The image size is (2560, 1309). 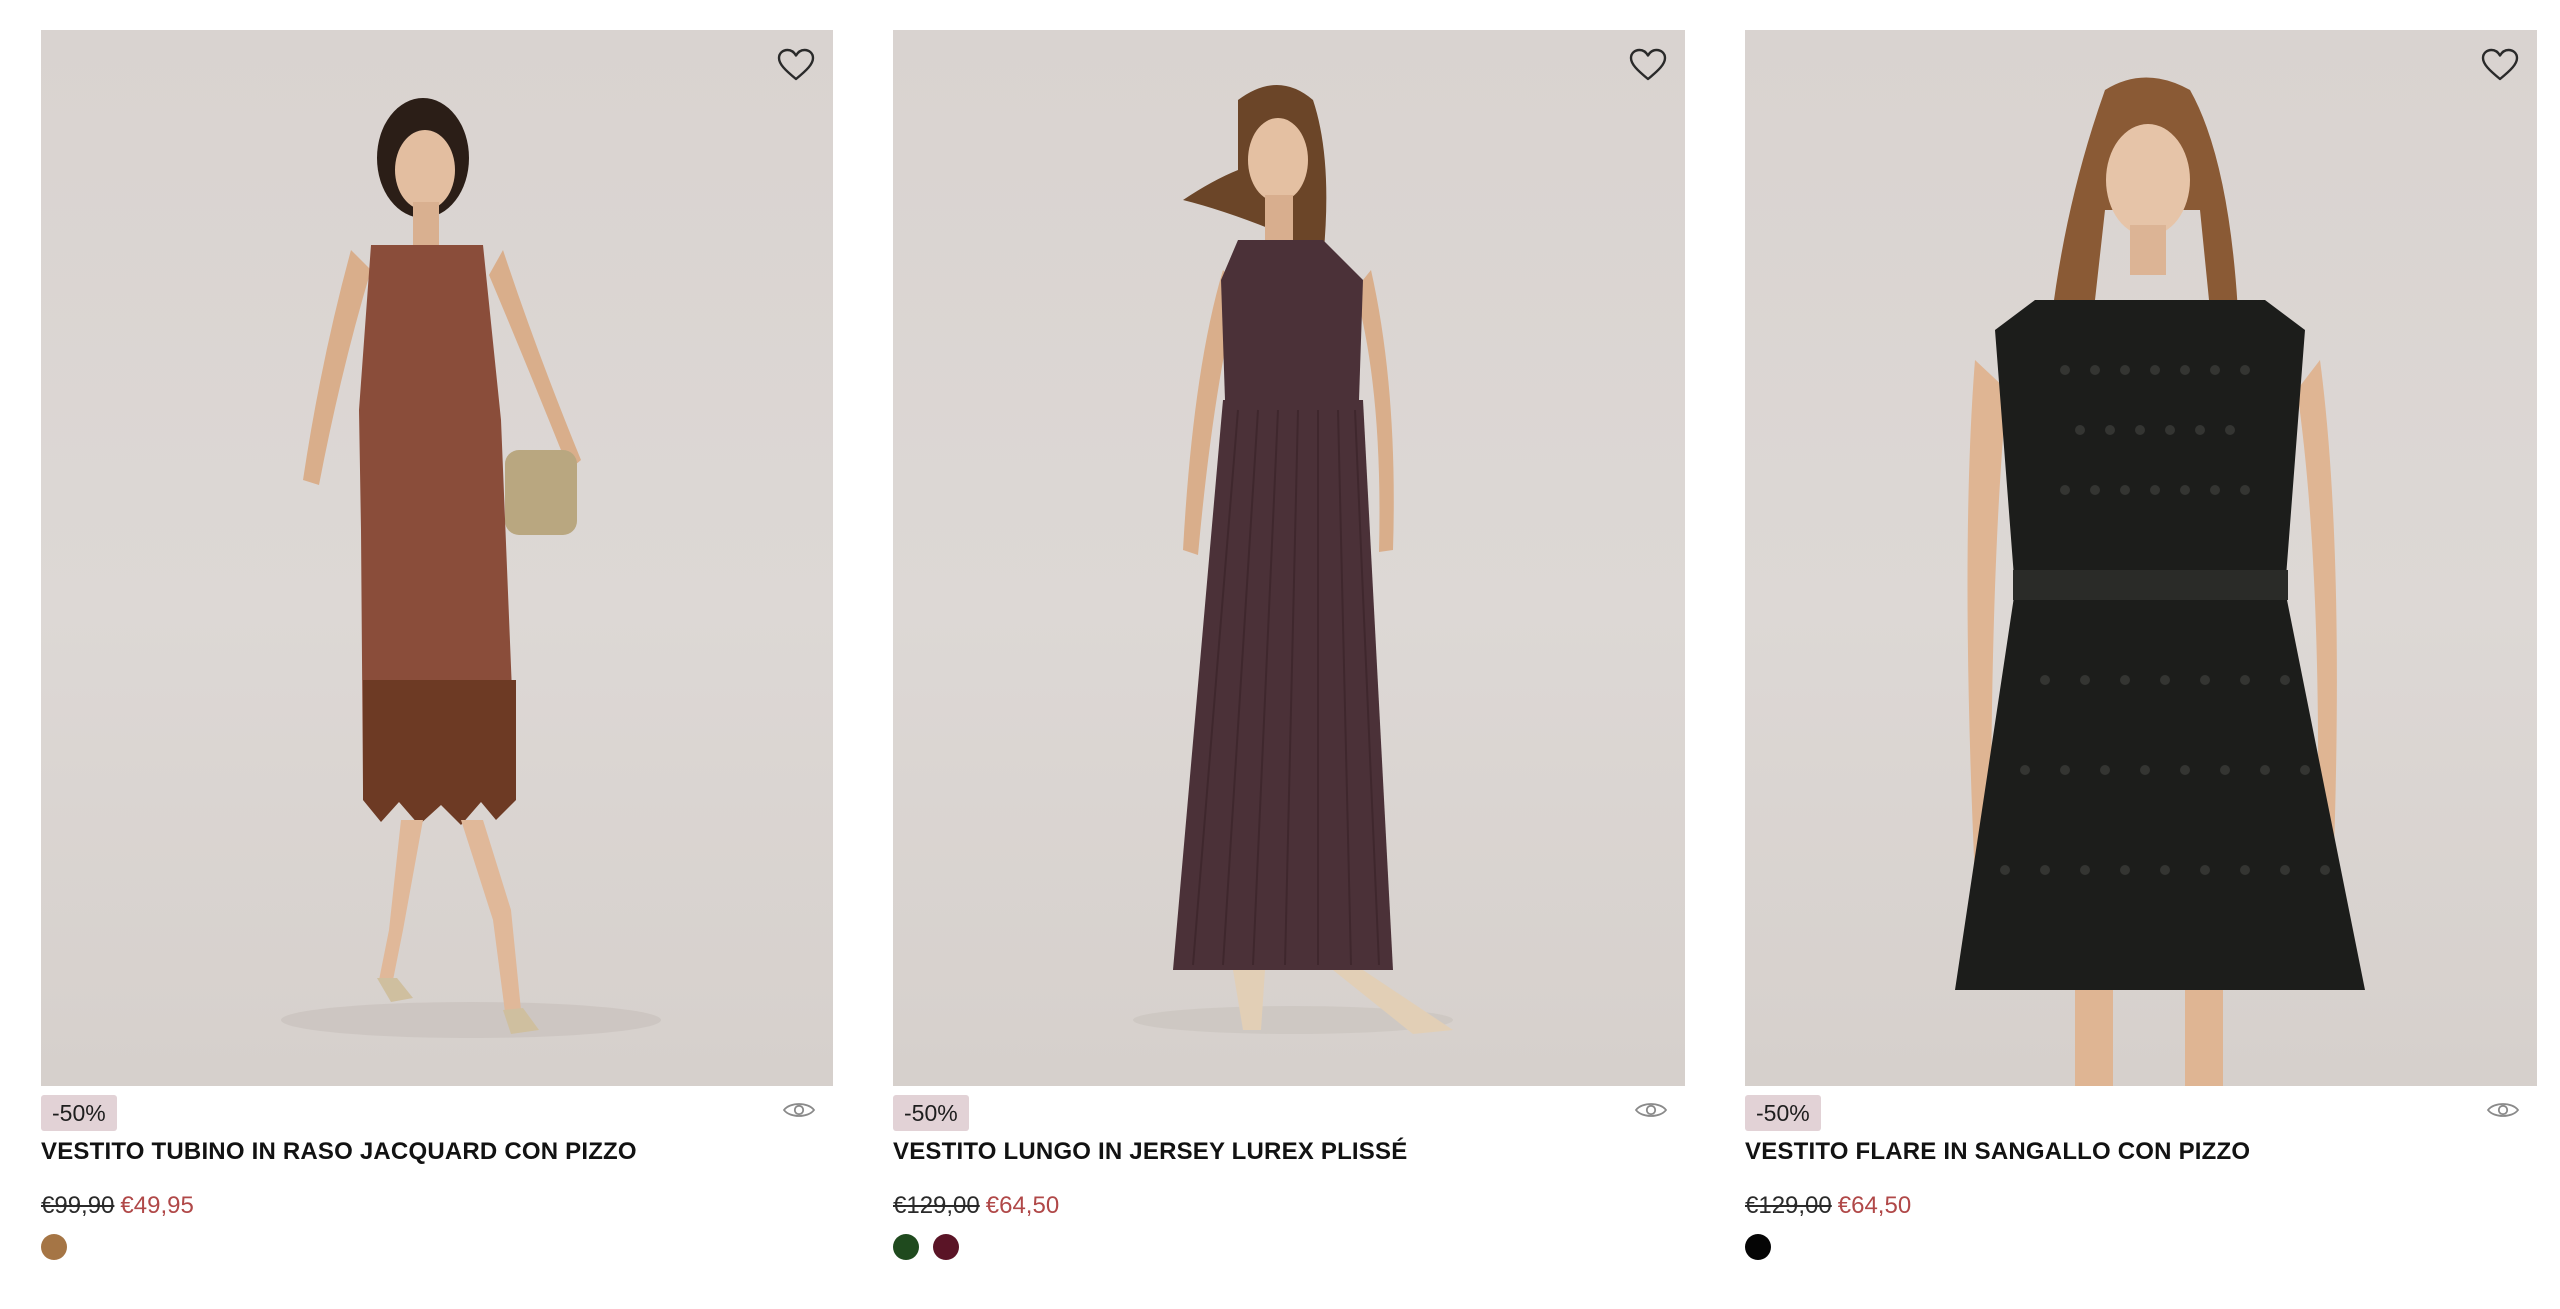 I want to click on color-swatch-black, so click(x=1758, y=1247).